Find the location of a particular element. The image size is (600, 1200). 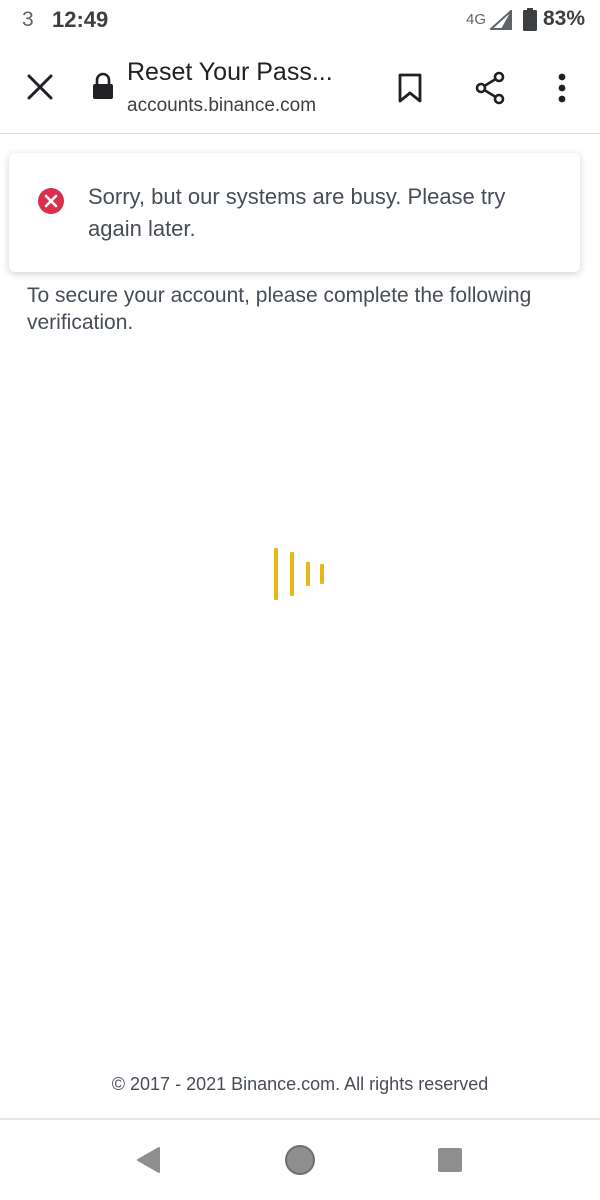

browser-toolbar: Reset Your Pass... accounts.binance.com is located at coordinates (300, 88).